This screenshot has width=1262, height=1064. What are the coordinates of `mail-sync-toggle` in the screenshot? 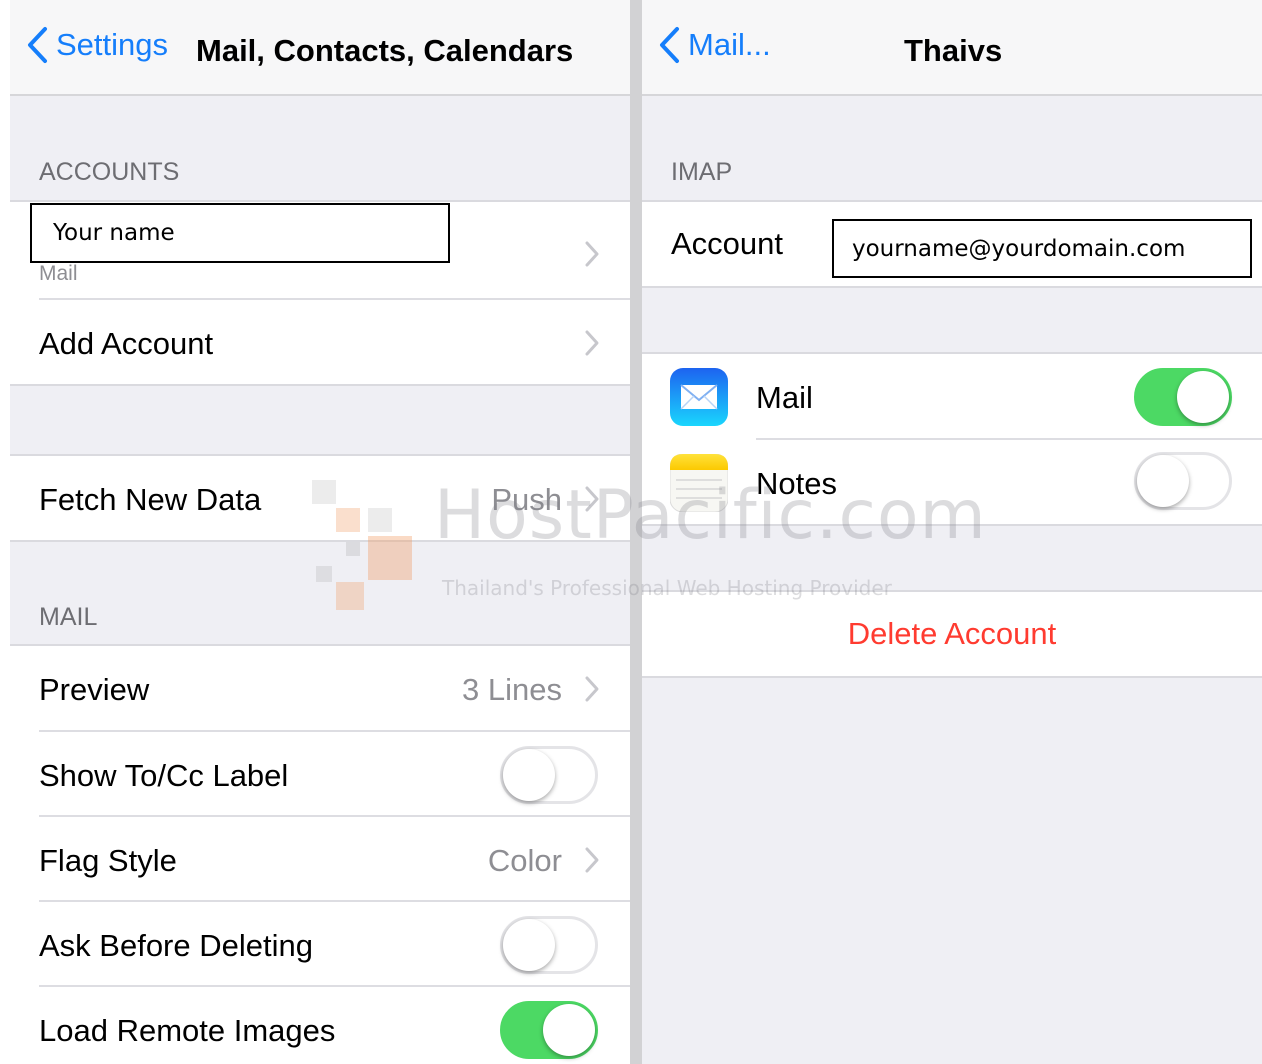 It's located at (1183, 397).